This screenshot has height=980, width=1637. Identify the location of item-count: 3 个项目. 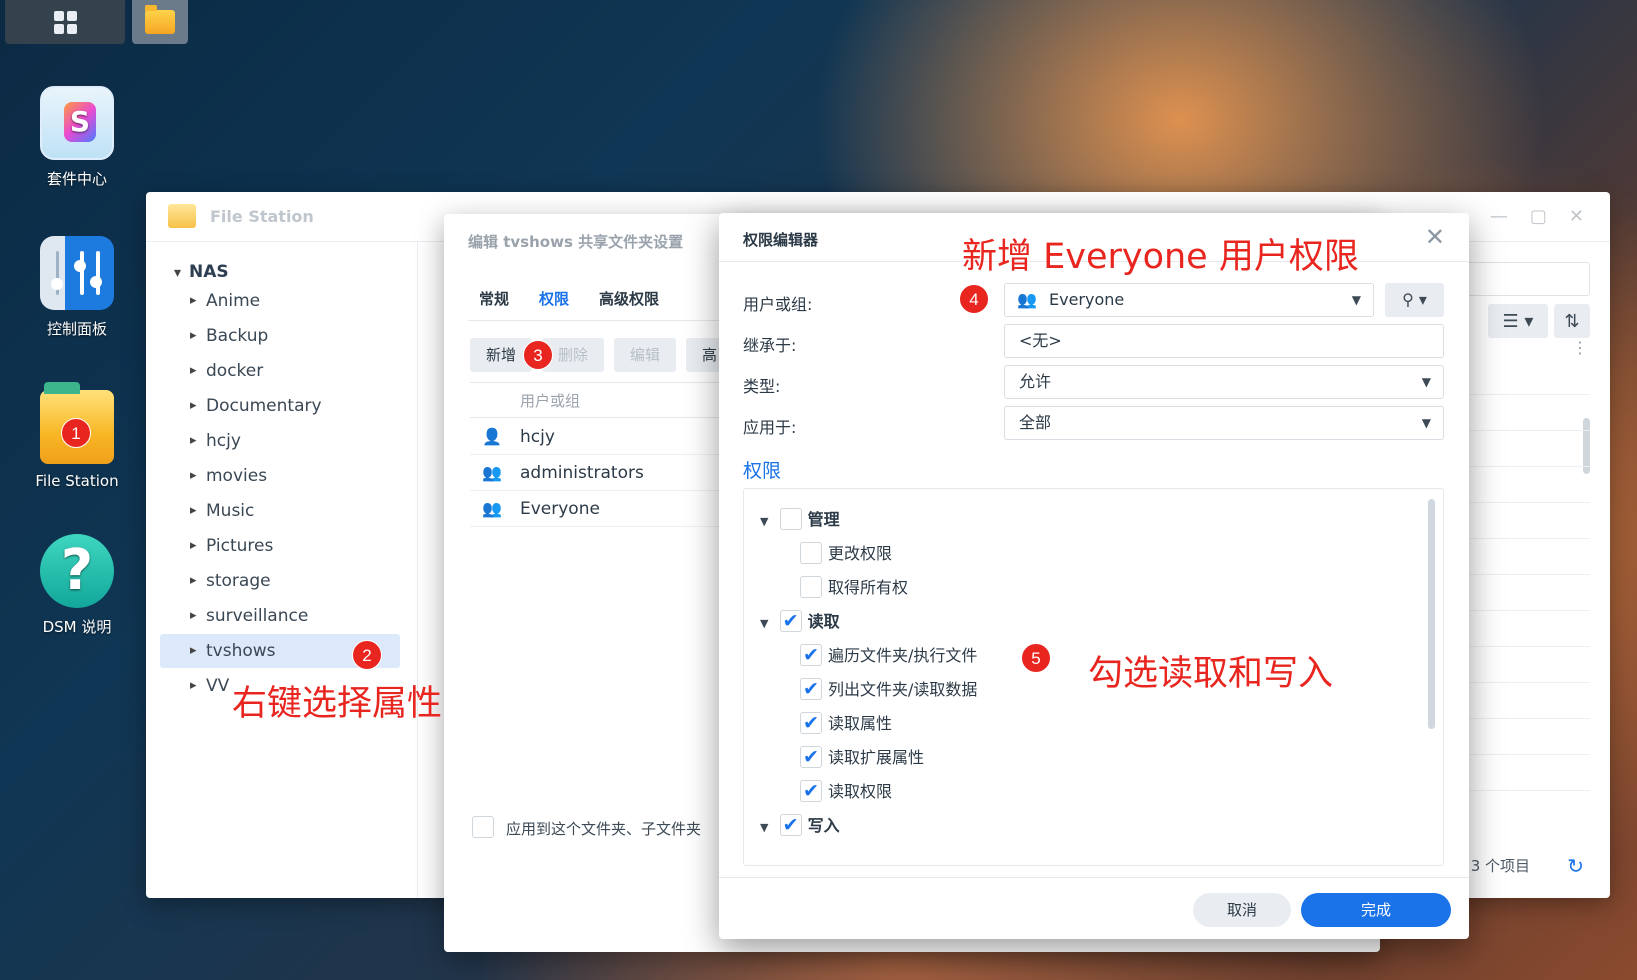
(1500, 866).